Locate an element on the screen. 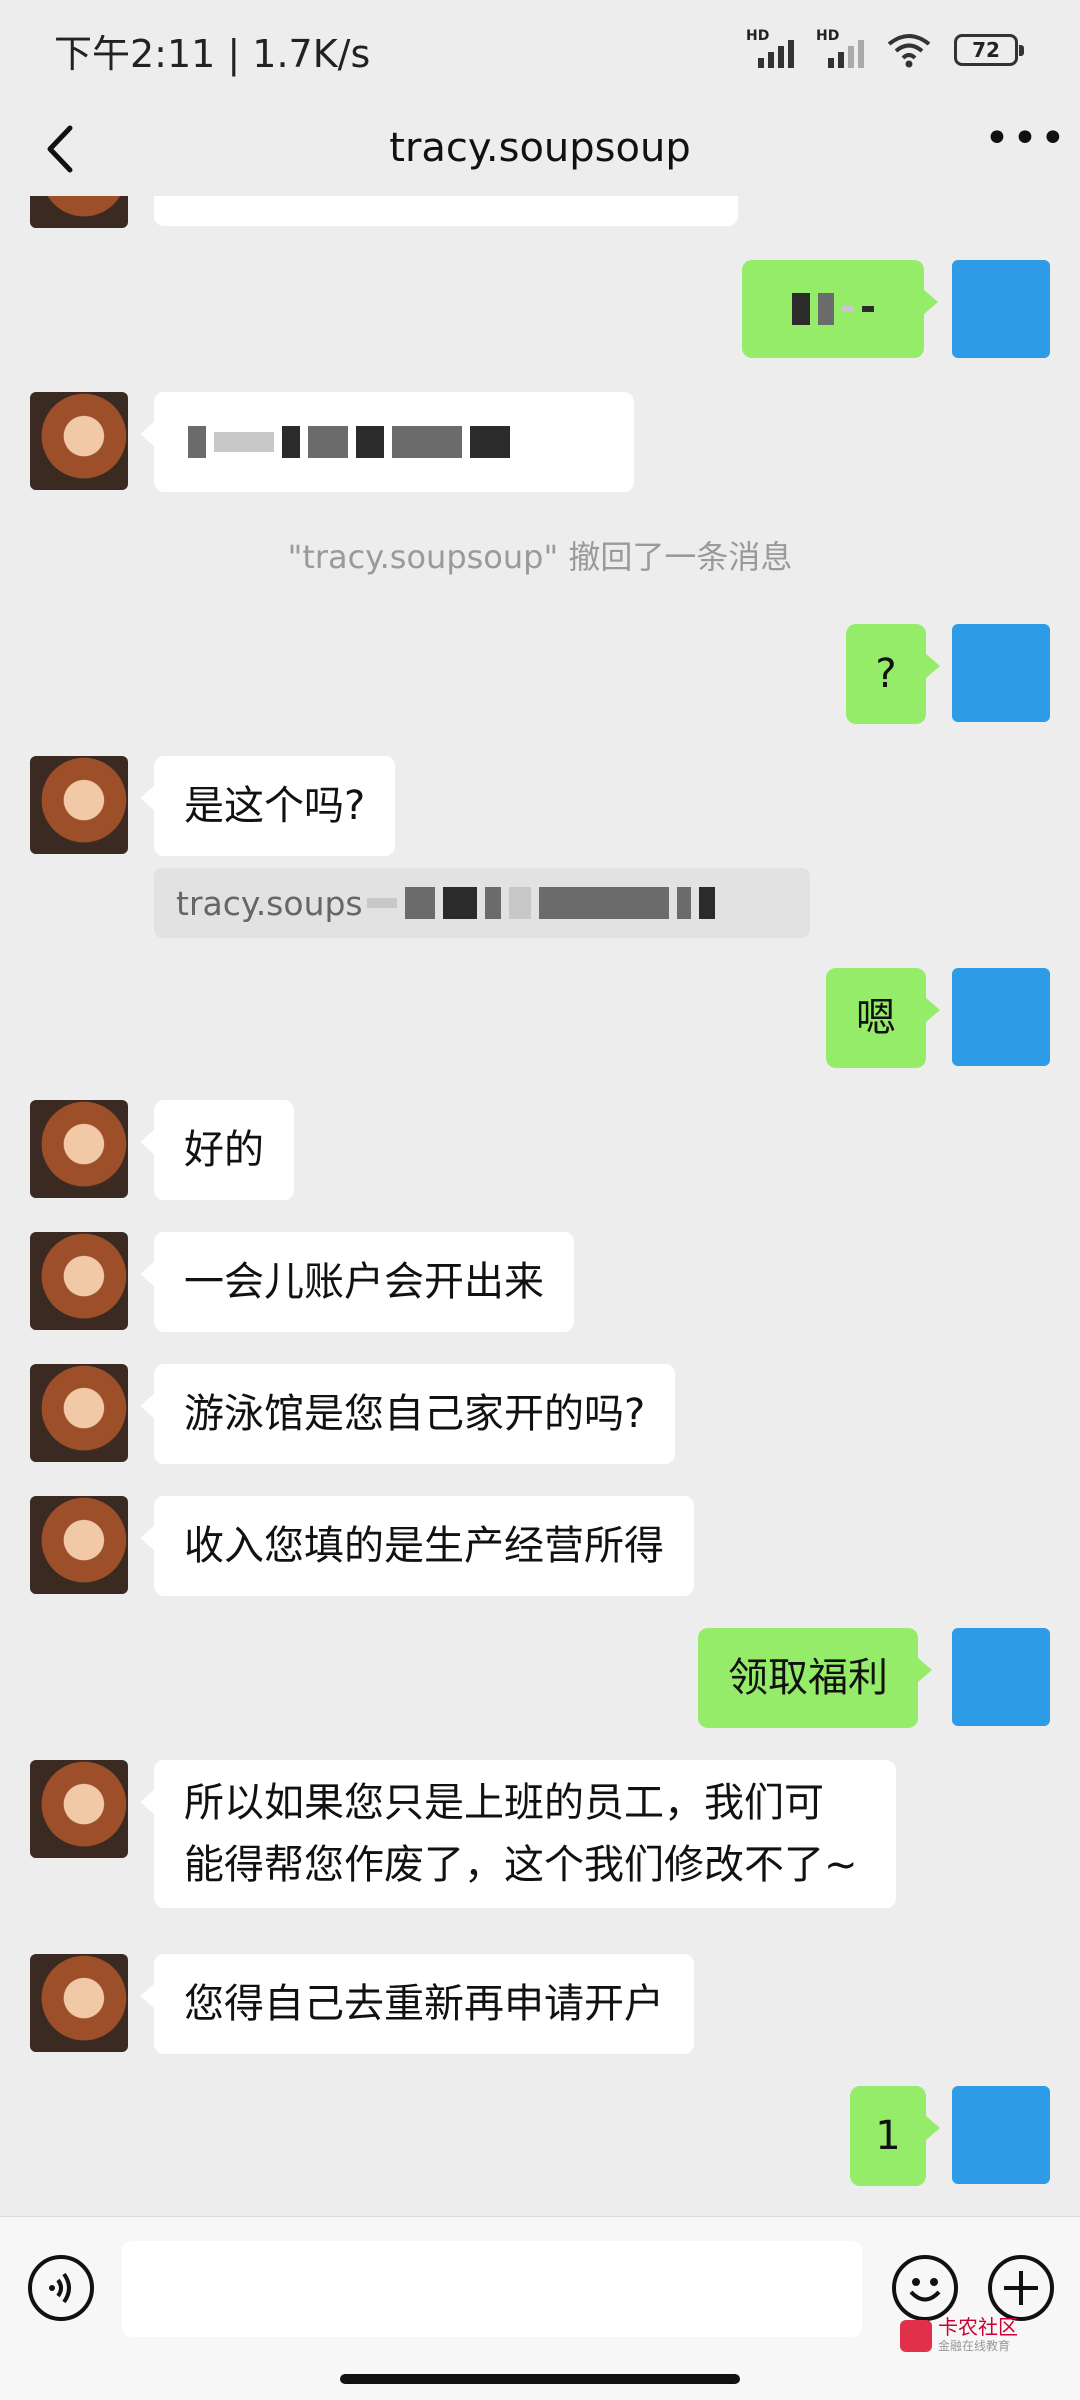 The image size is (1080, 2400). message-bubble: 游泳馆是您自己家开的吗? is located at coordinates (407, 1414).